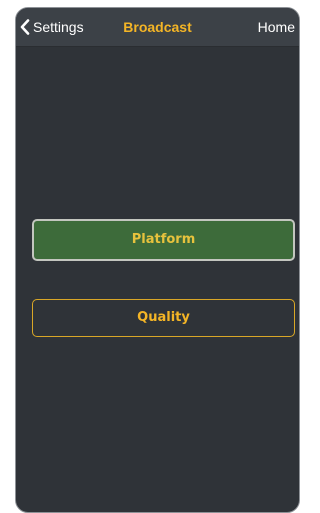 This screenshot has height=513, width=320. I want to click on platform-button-label: Platform, so click(163, 239).